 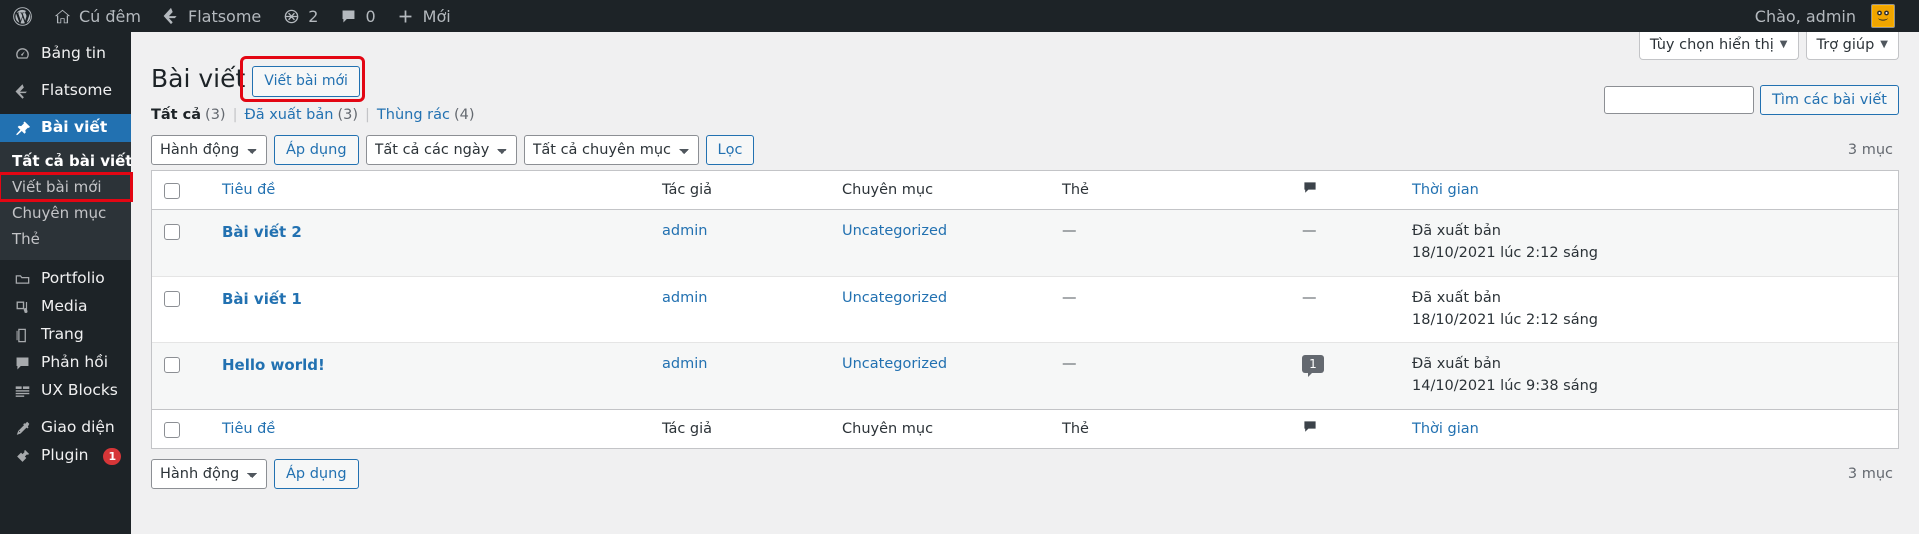 What do you see at coordinates (21, 16) in the screenshot?
I see `wordpress-logo-menu` at bounding box center [21, 16].